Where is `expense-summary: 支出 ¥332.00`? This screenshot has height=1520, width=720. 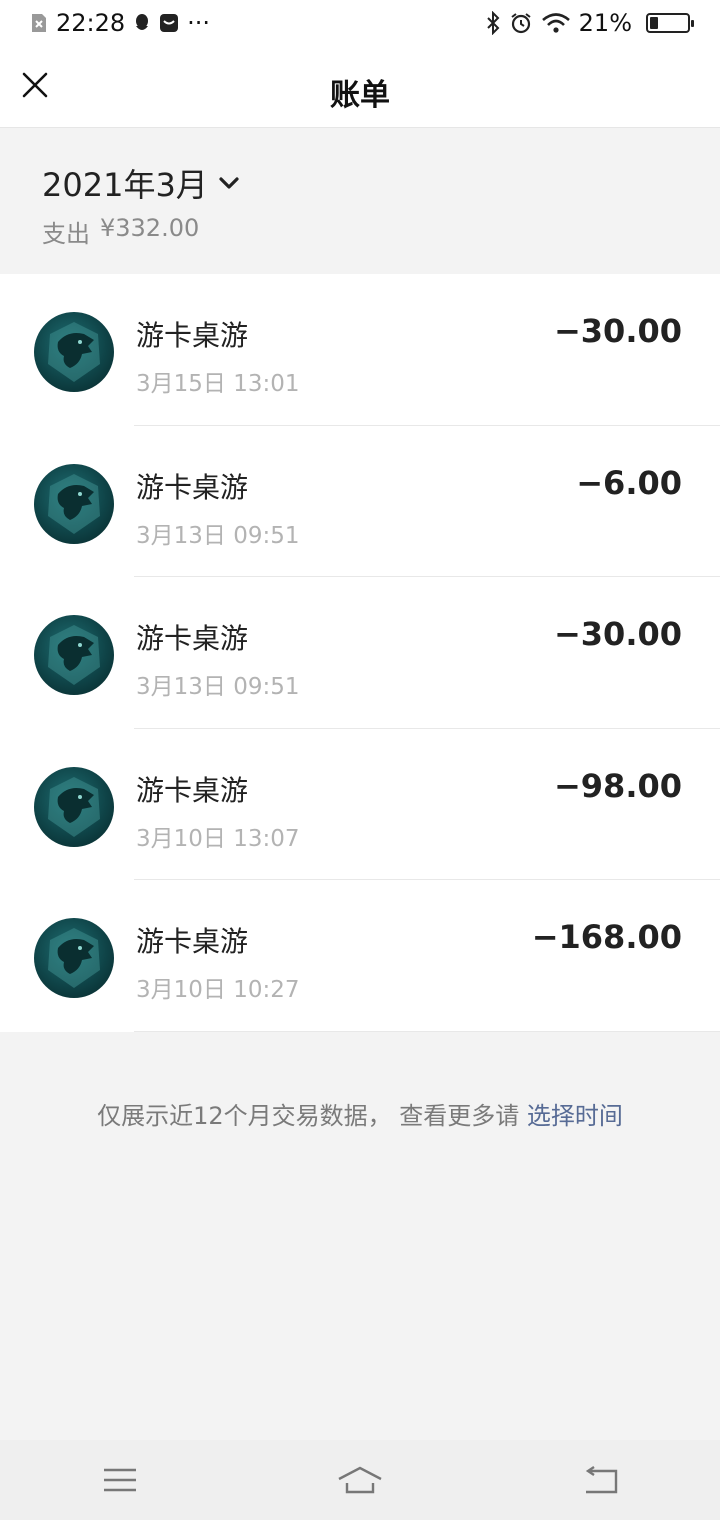 expense-summary: 支出 ¥332.00 is located at coordinates (120, 231).